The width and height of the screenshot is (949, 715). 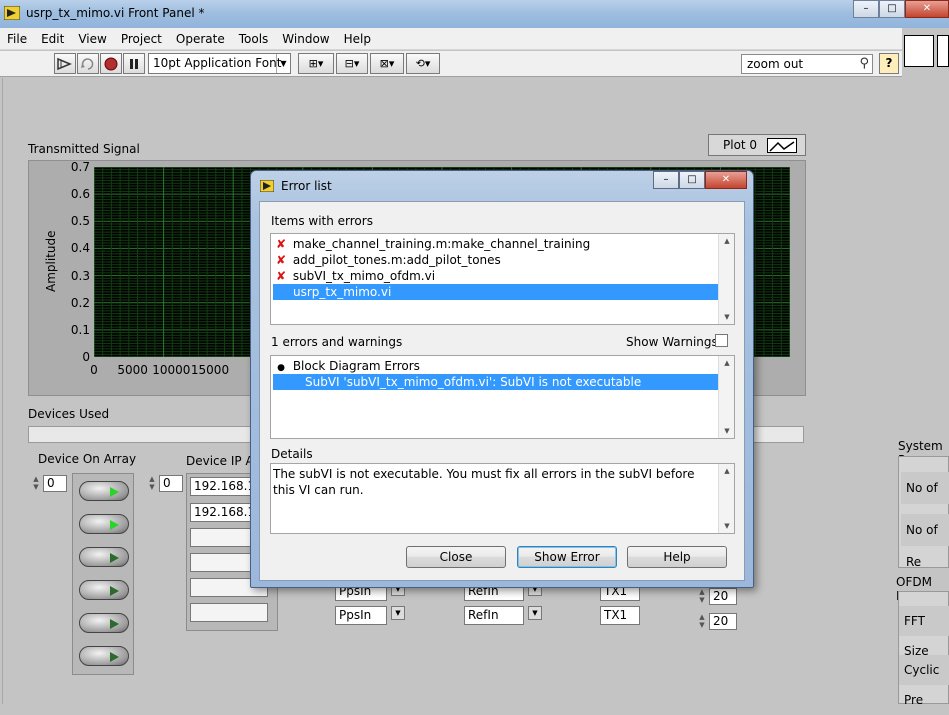 What do you see at coordinates (925, 499) in the screenshot?
I see `no-of-tx-control: No of Tra` at bounding box center [925, 499].